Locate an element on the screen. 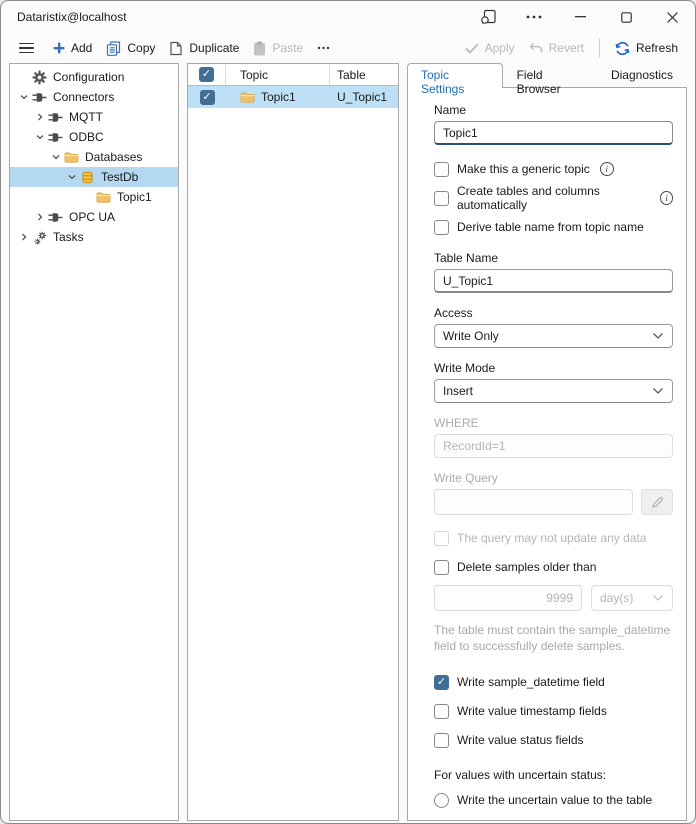 The width and height of the screenshot is (696, 824). edit-query-button is located at coordinates (657, 502).